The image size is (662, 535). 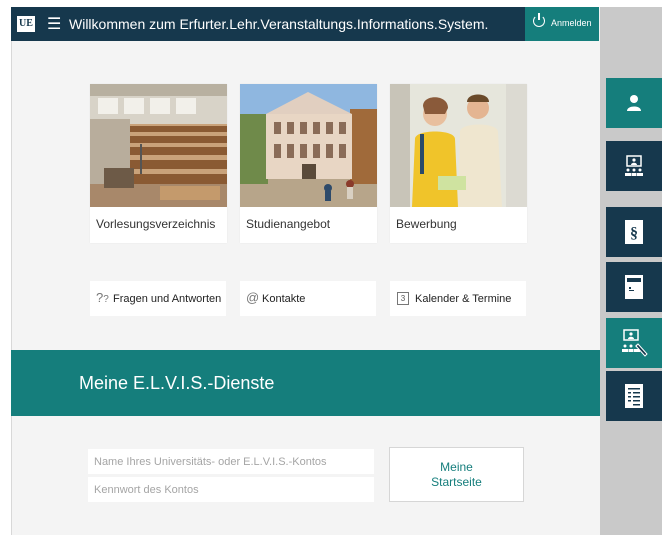 I want to click on question-icon: ??, so click(x=102, y=297).